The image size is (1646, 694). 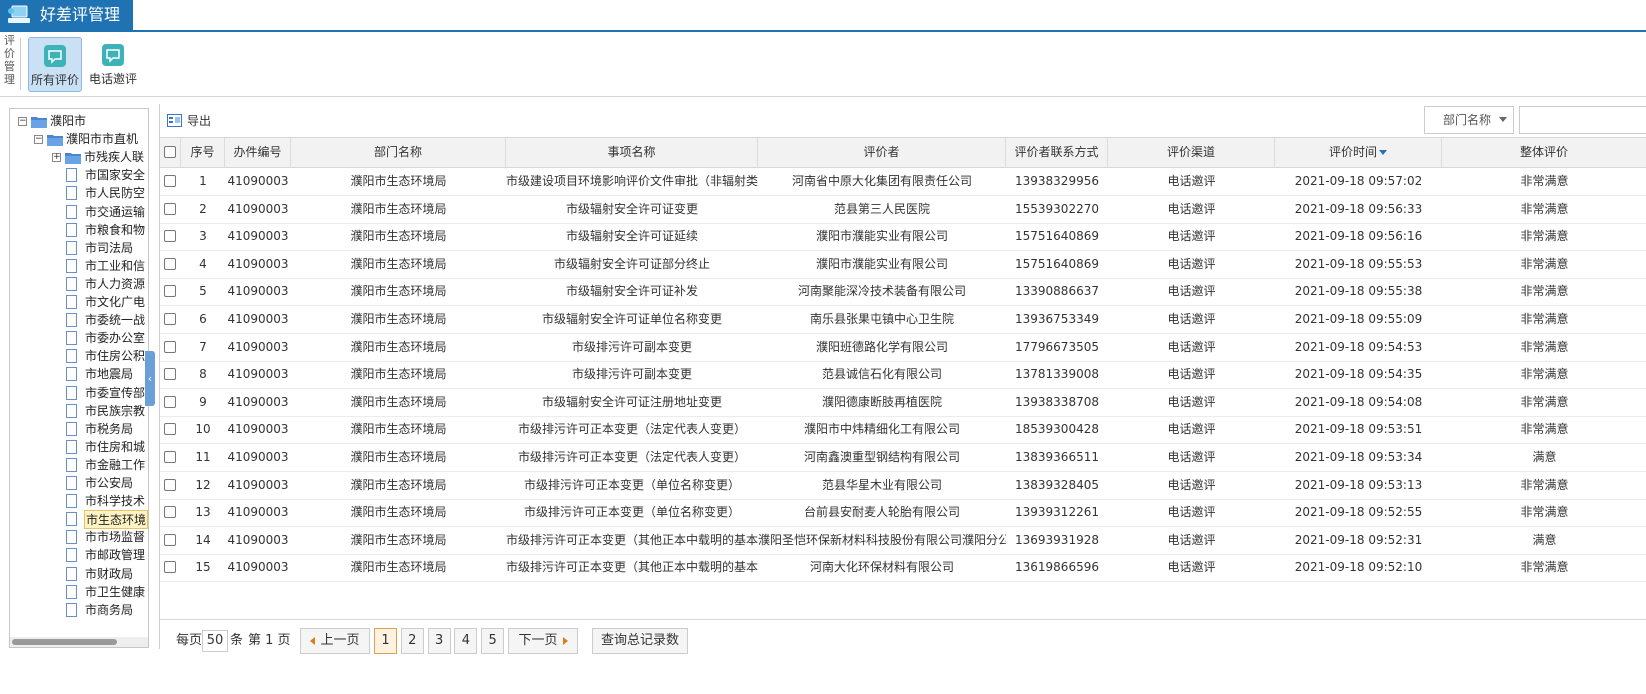 What do you see at coordinates (79, 320) in the screenshot?
I see `tree-node: 市委统一战` at bounding box center [79, 320].